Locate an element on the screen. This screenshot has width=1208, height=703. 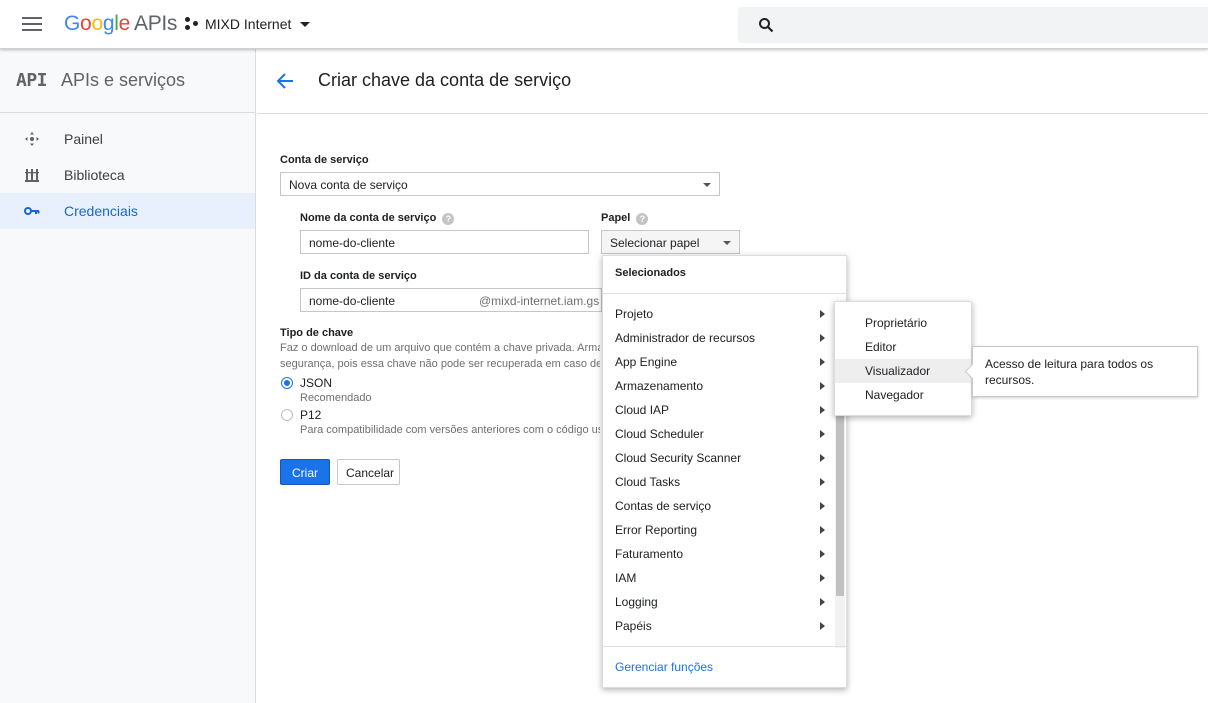
api-logo: API is located at coordinates (32, 80).